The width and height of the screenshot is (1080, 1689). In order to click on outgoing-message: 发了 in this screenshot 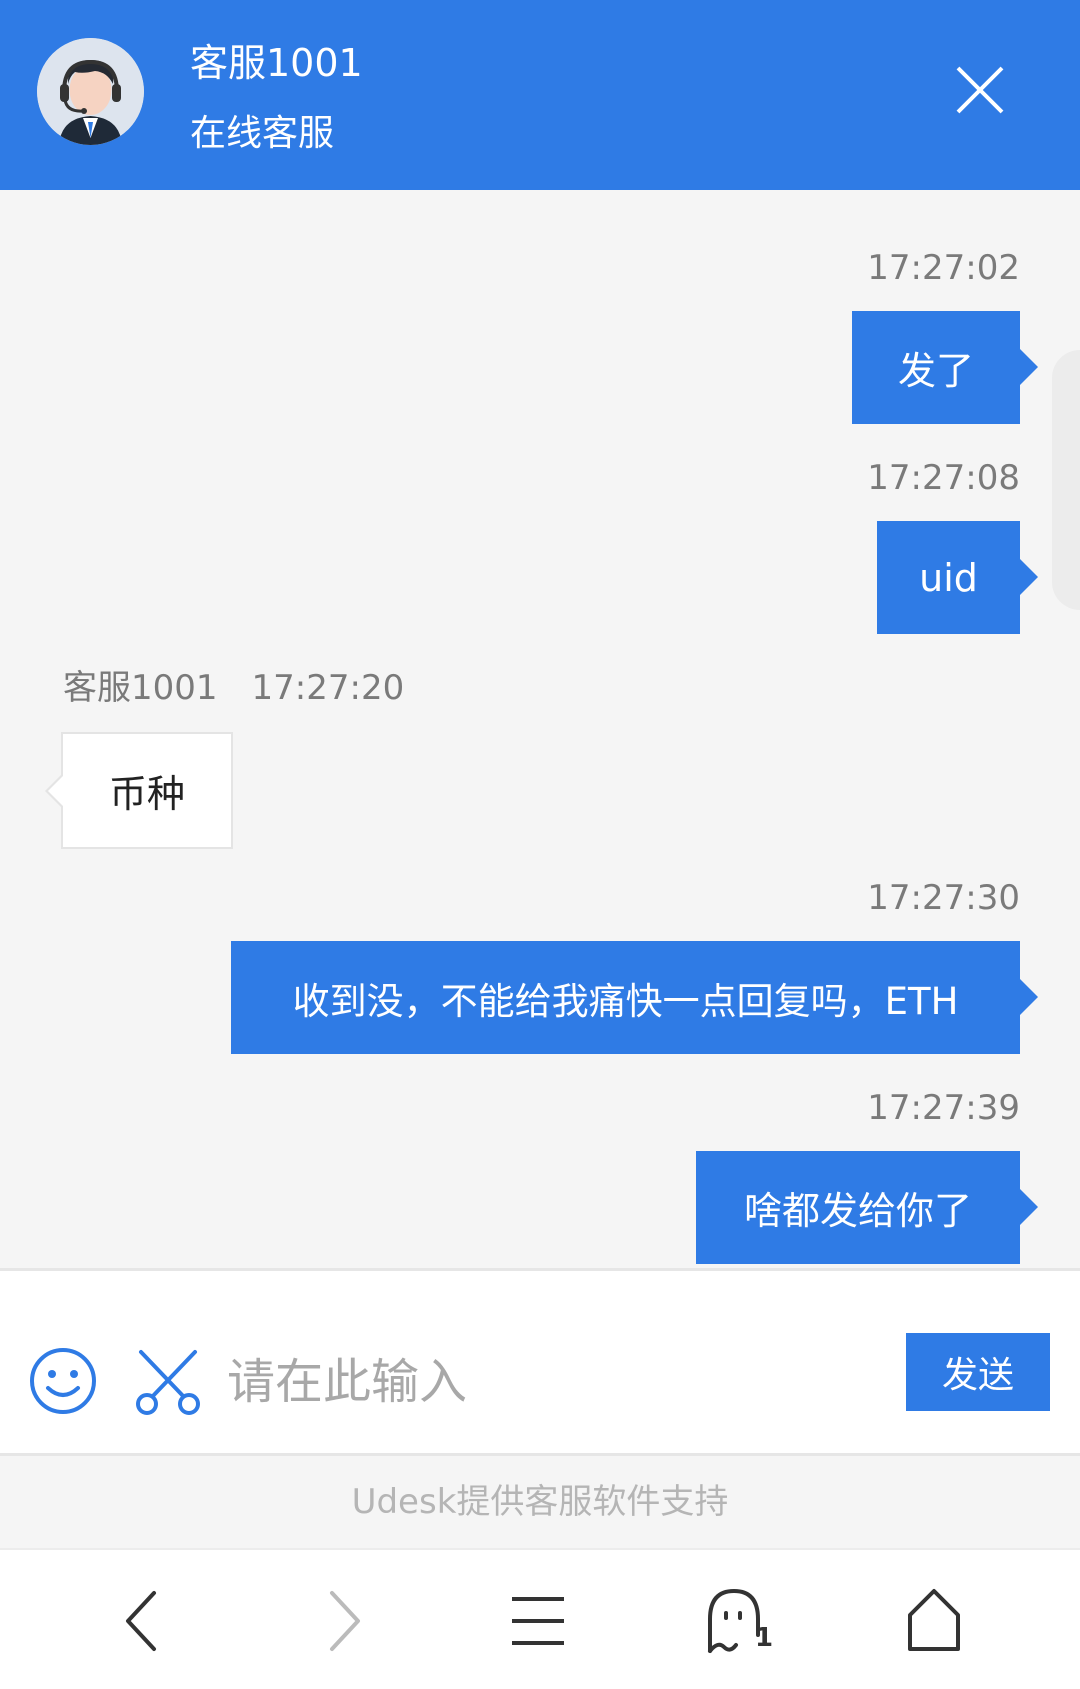, I will do `click(945, 367)`.